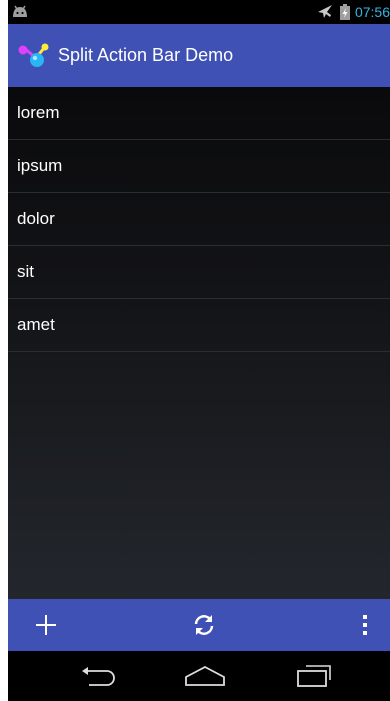 Image resolution: width=390 pixels, height=701 pixels. I want to click on app-icon, so click(34, 56).